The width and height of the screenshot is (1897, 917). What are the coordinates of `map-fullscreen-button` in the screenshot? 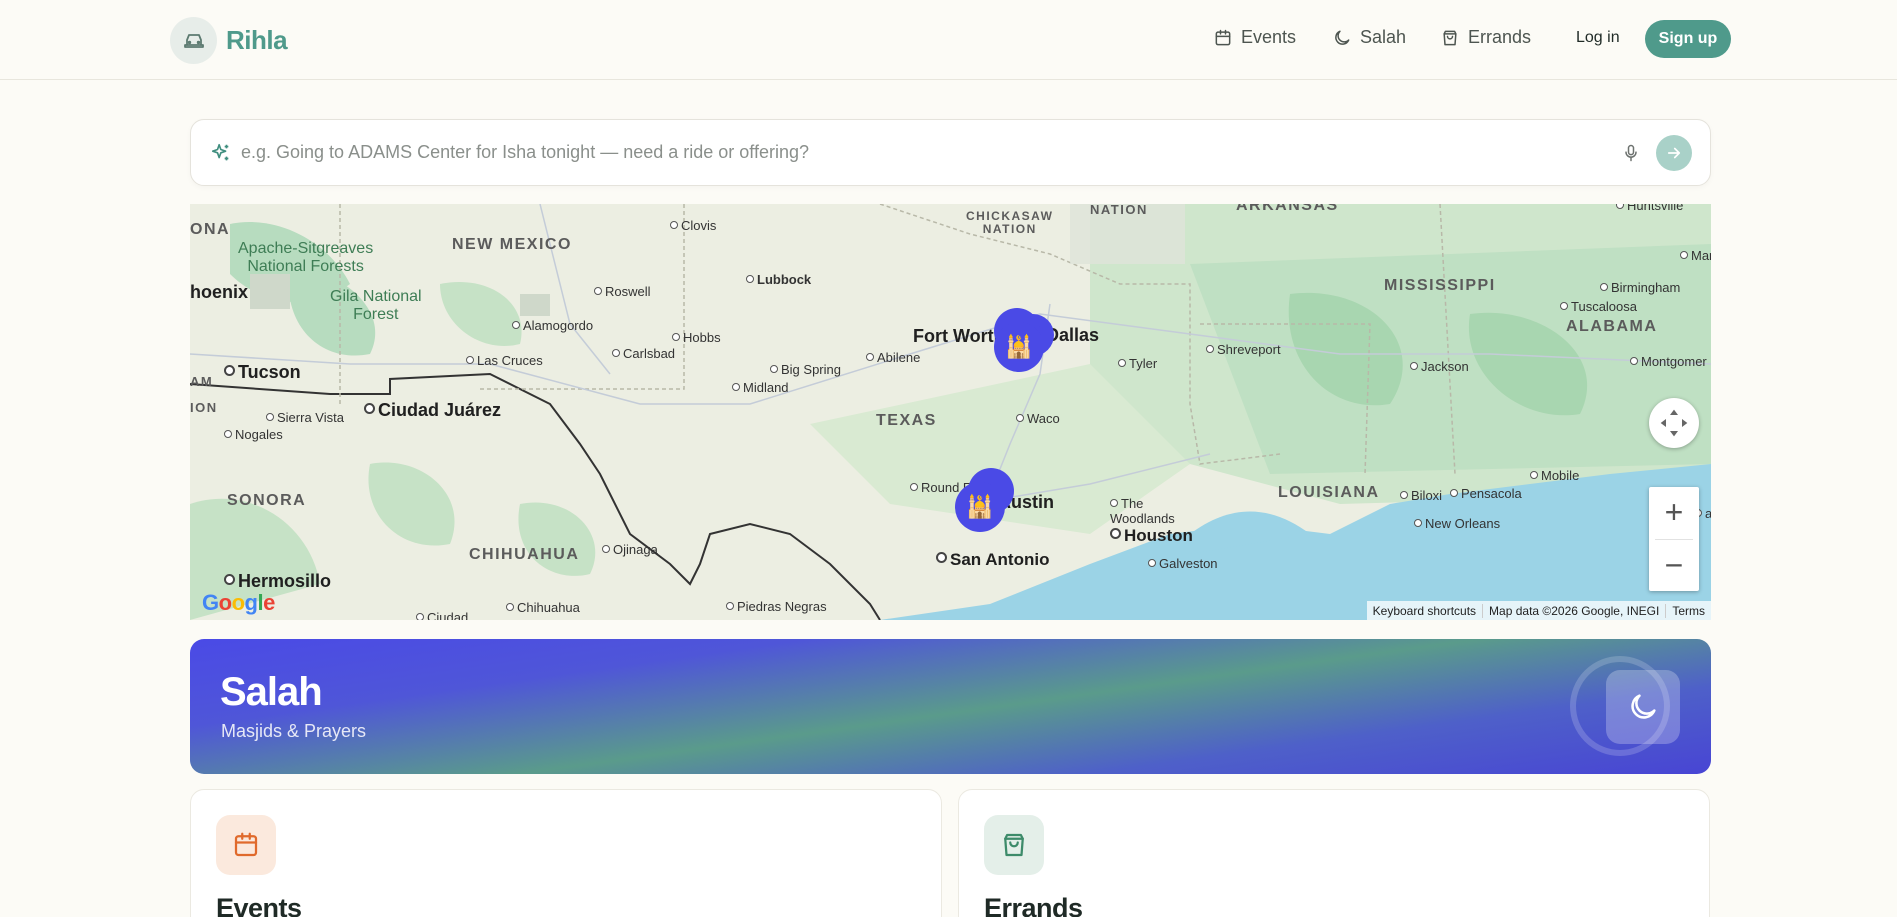 It's located at (1674, 423).